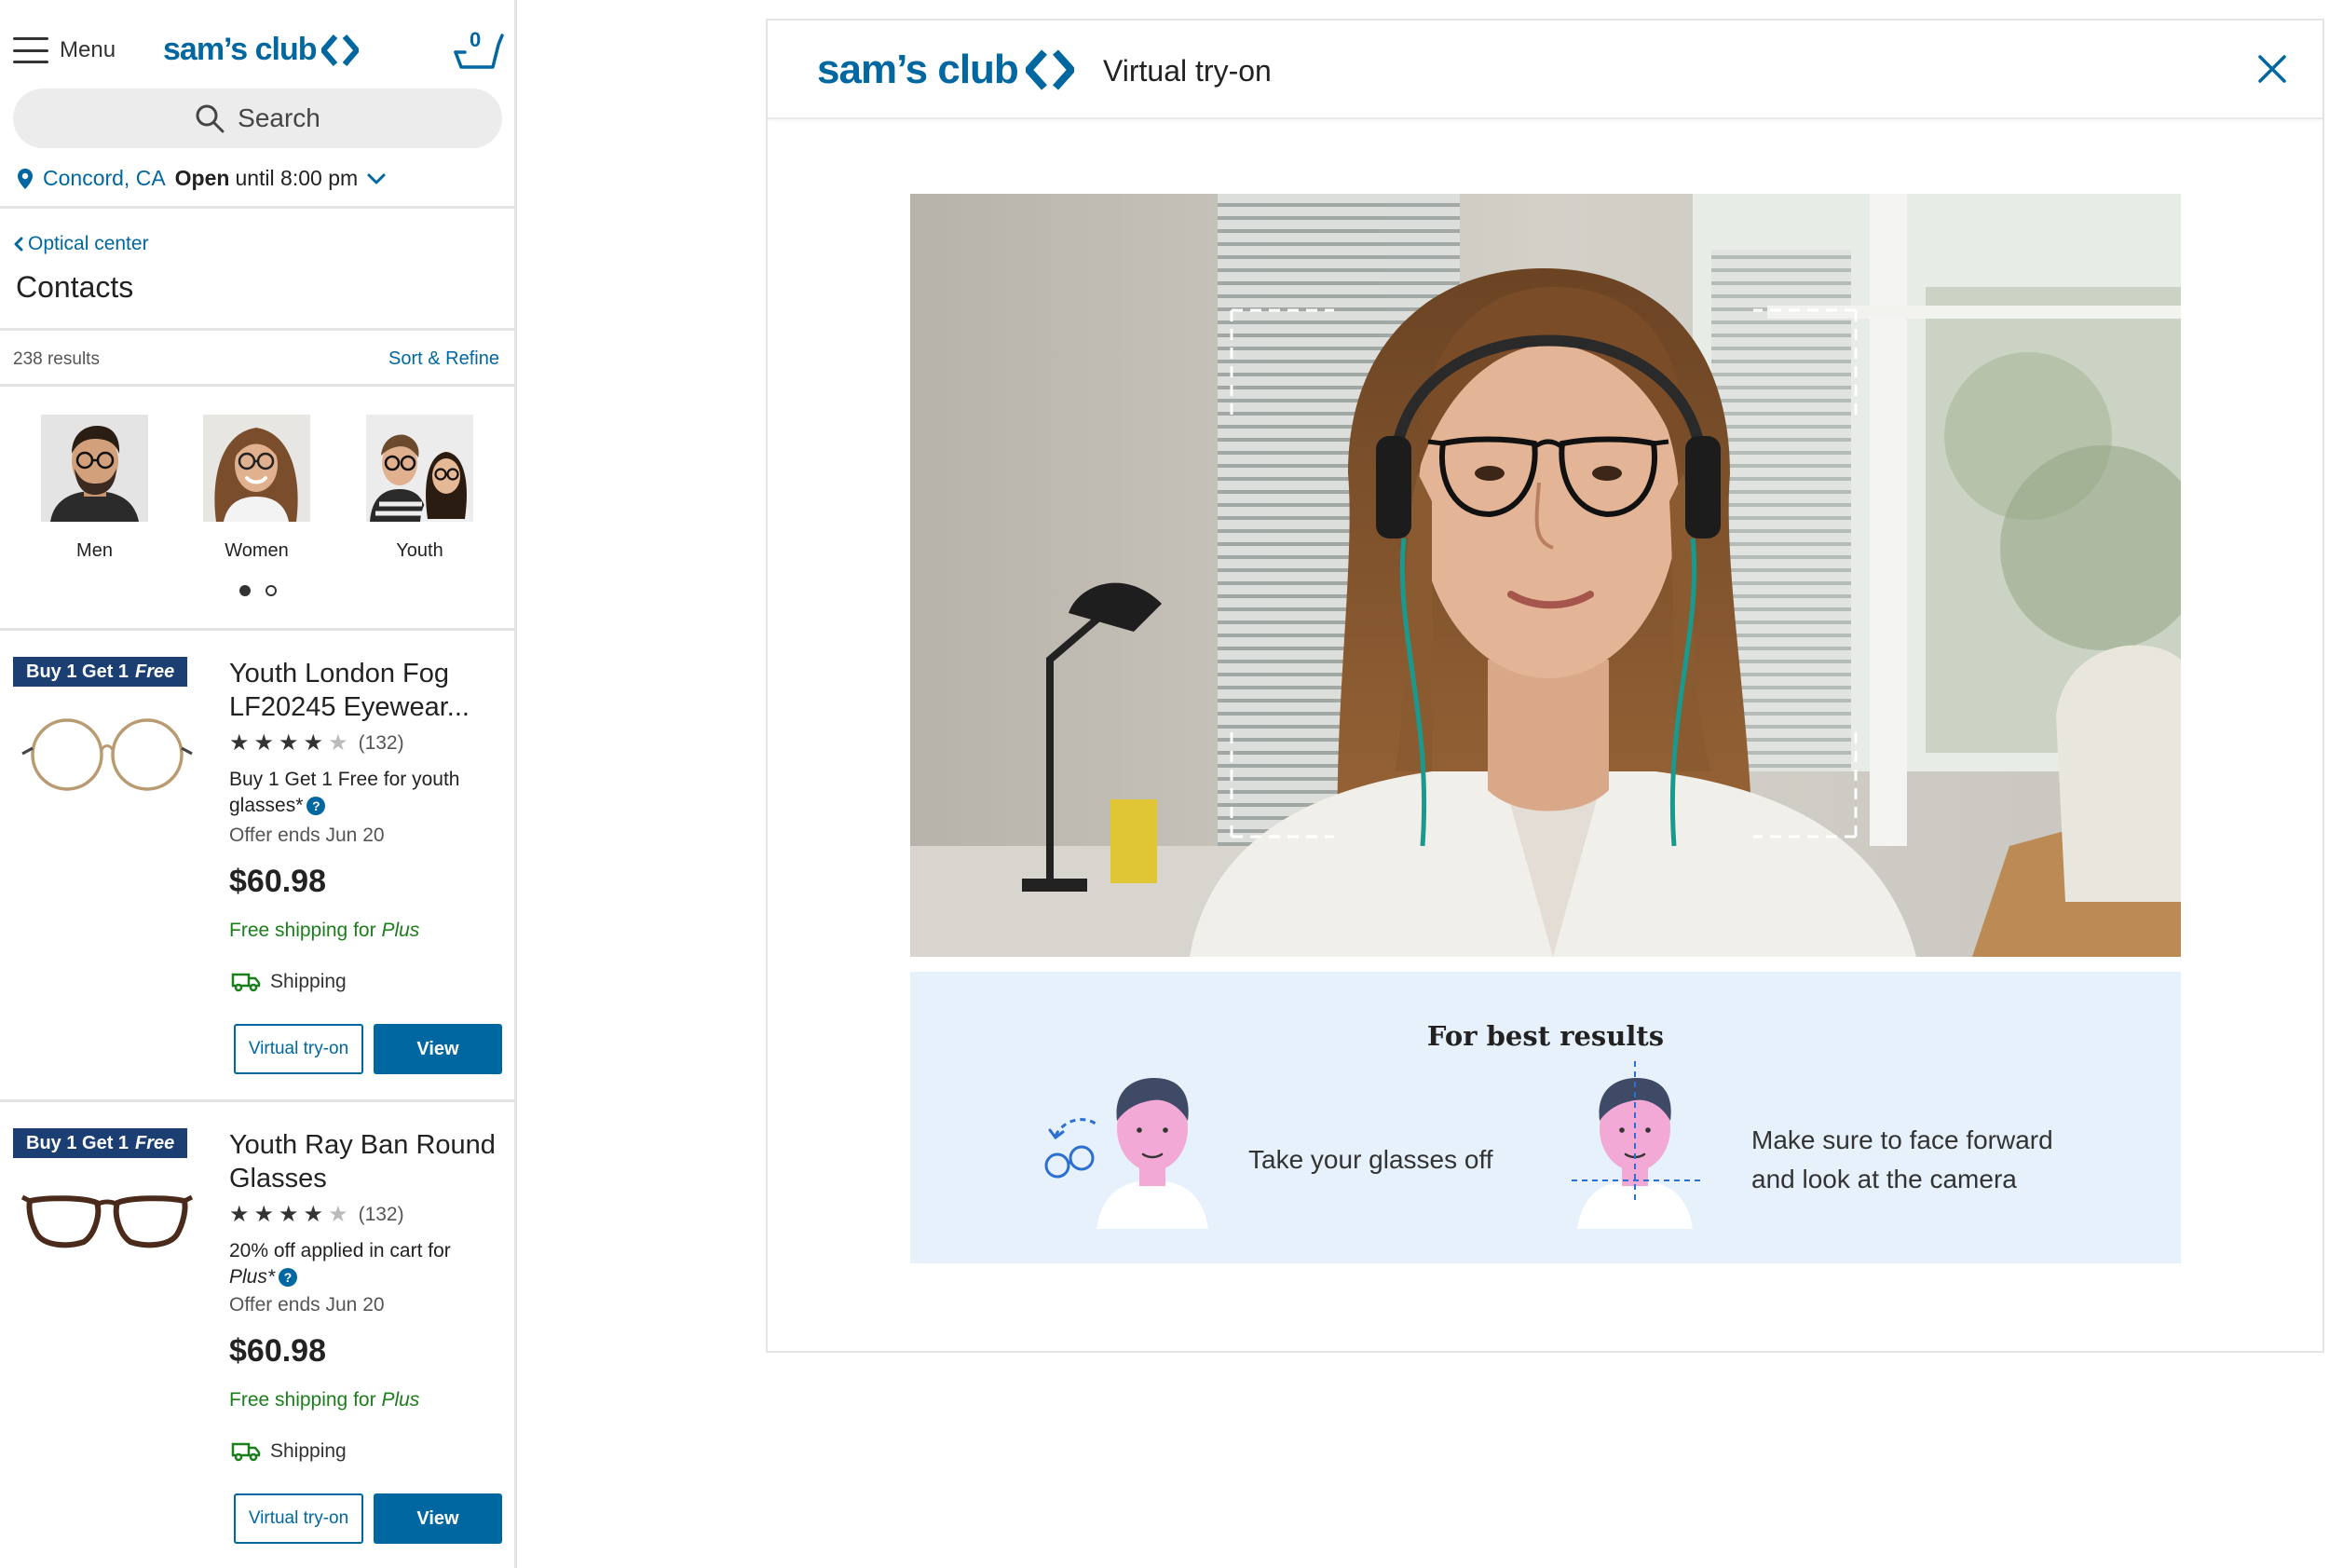 This screenshot has height=1568, width=2329. Describe the element at coordinates (88, 243) in the screenshot. I see `breadcrumb-label: Optical center` at that location.